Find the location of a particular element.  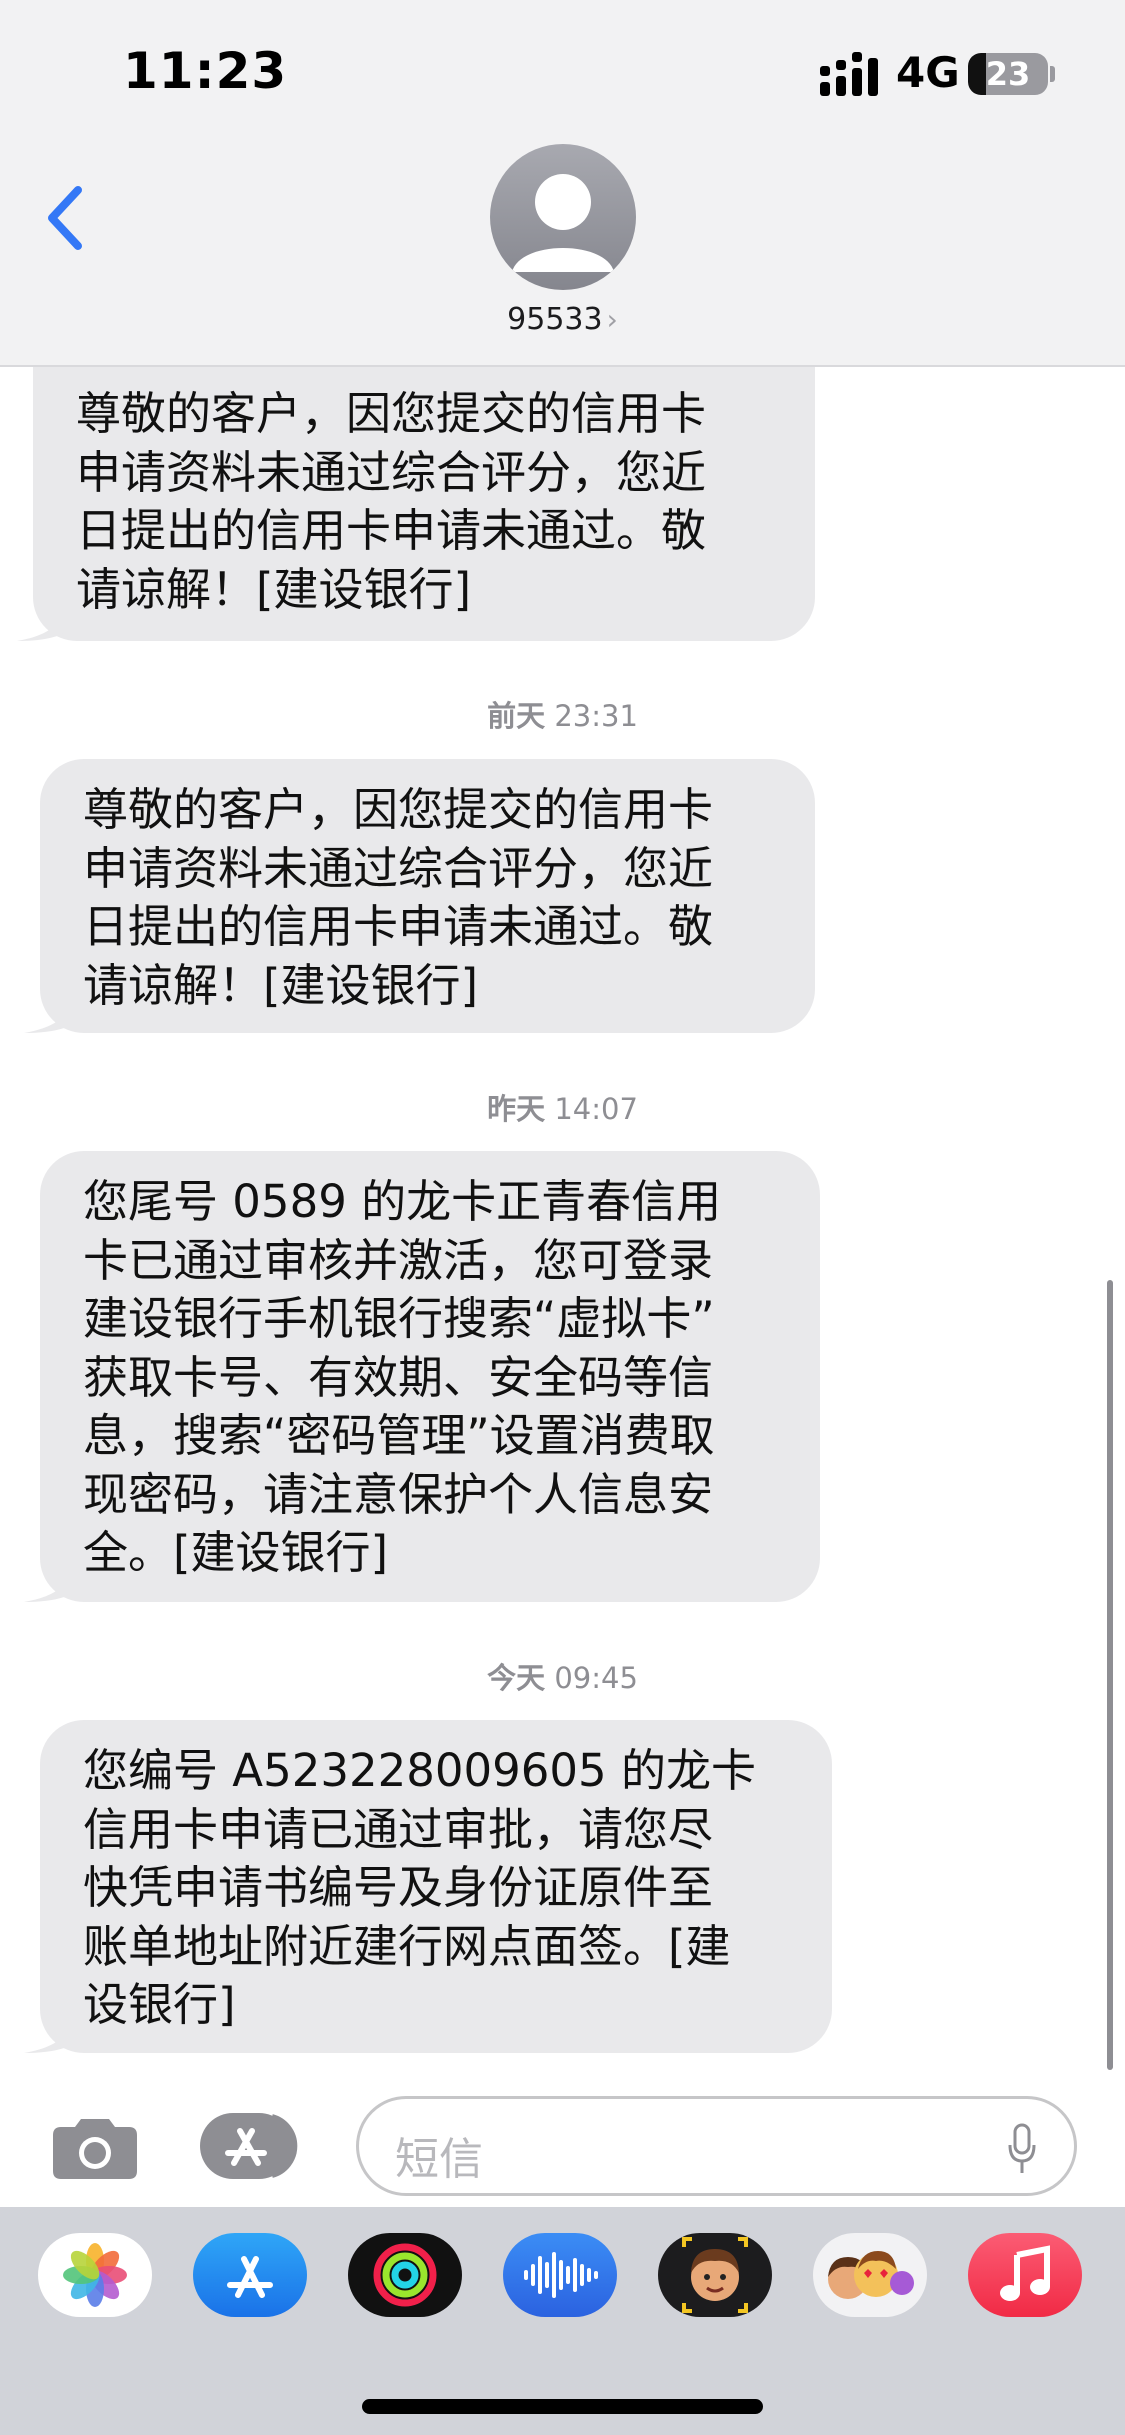

camera-icon is located at coordinates (95, 2147).